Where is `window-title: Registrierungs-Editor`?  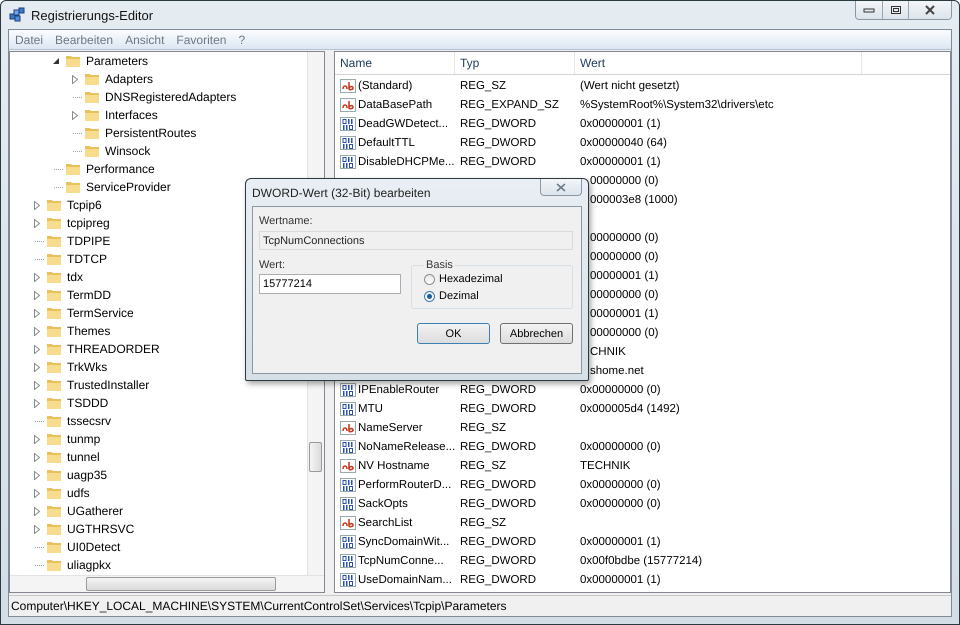 window-title: Registrierungs-Editor is located at coordinates (92, 15).